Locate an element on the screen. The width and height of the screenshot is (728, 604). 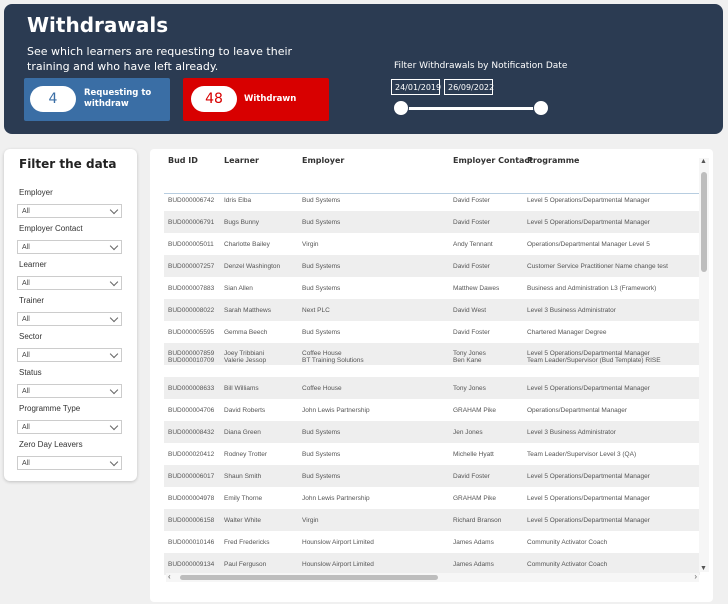
slicer-label-status: Status is located at coordinates (30, 372).